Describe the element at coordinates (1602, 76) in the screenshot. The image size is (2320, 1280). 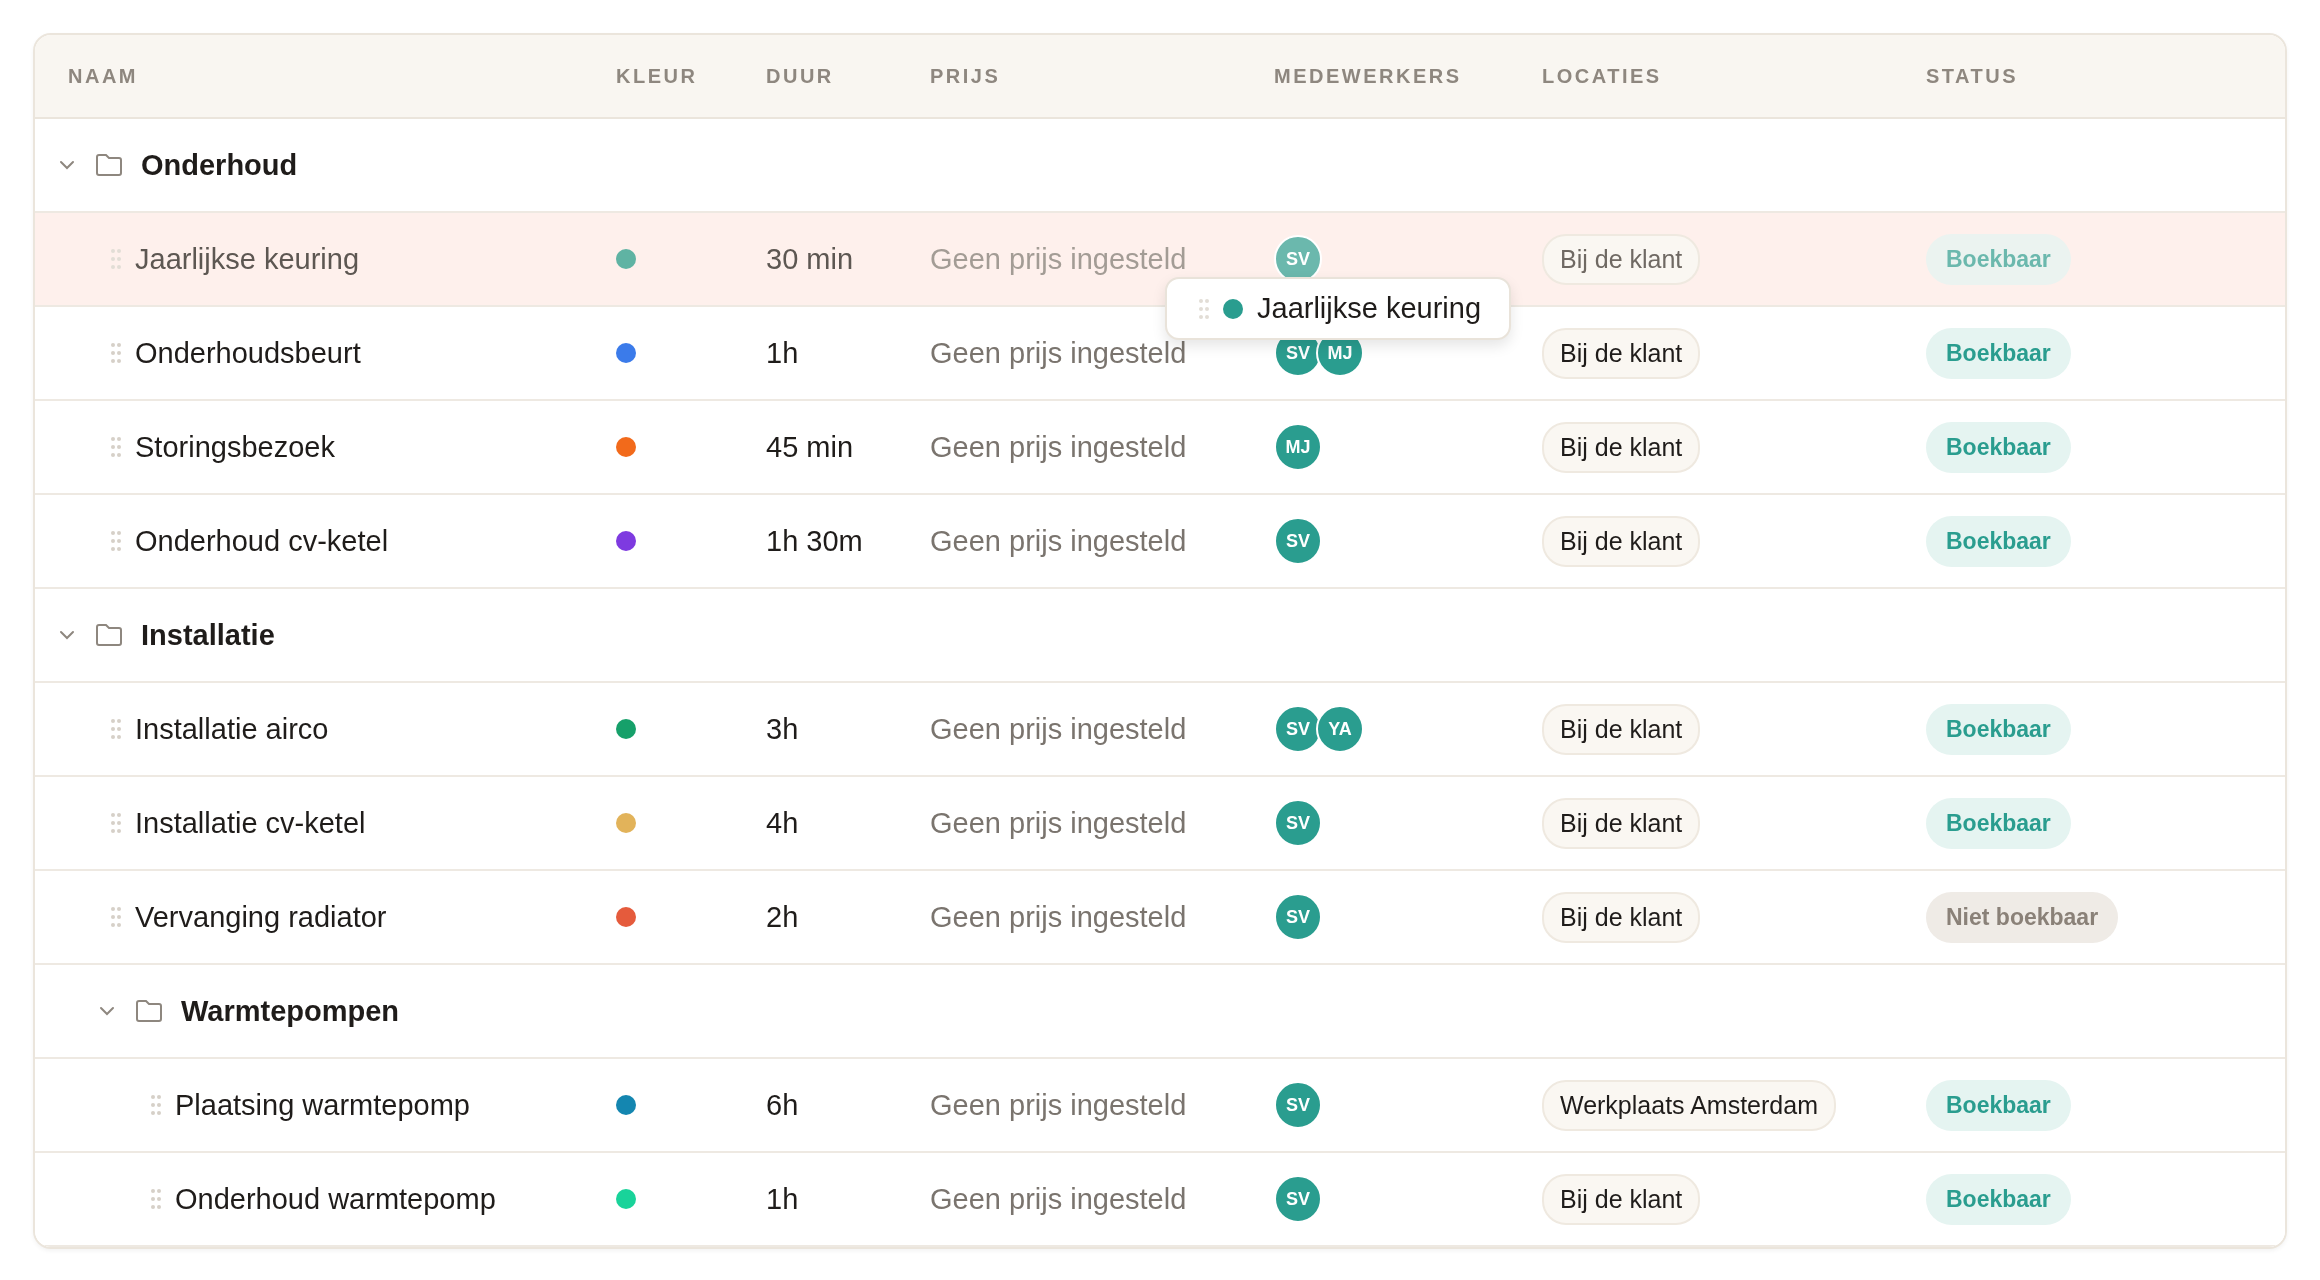
I see `column-header: LOCATIES` at that location.